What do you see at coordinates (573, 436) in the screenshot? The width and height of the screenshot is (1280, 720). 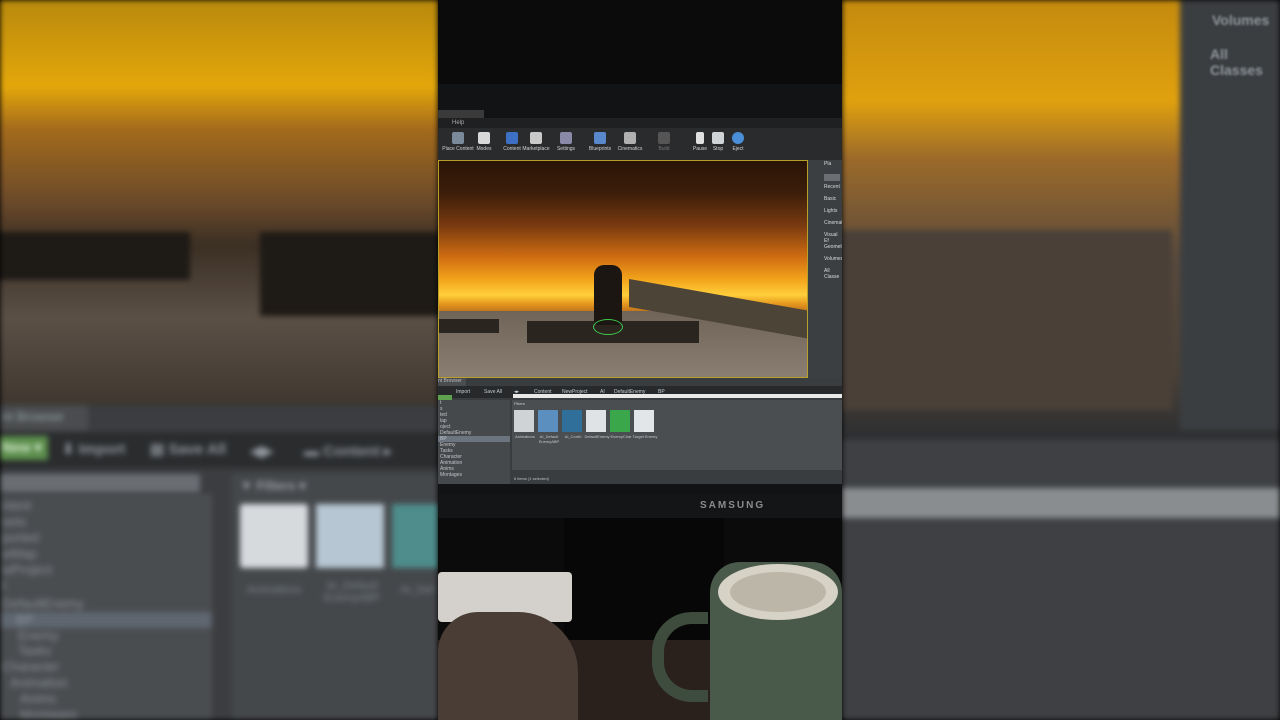 I see `asset-label: AI_Contrl` at bounding box center [573, 436].